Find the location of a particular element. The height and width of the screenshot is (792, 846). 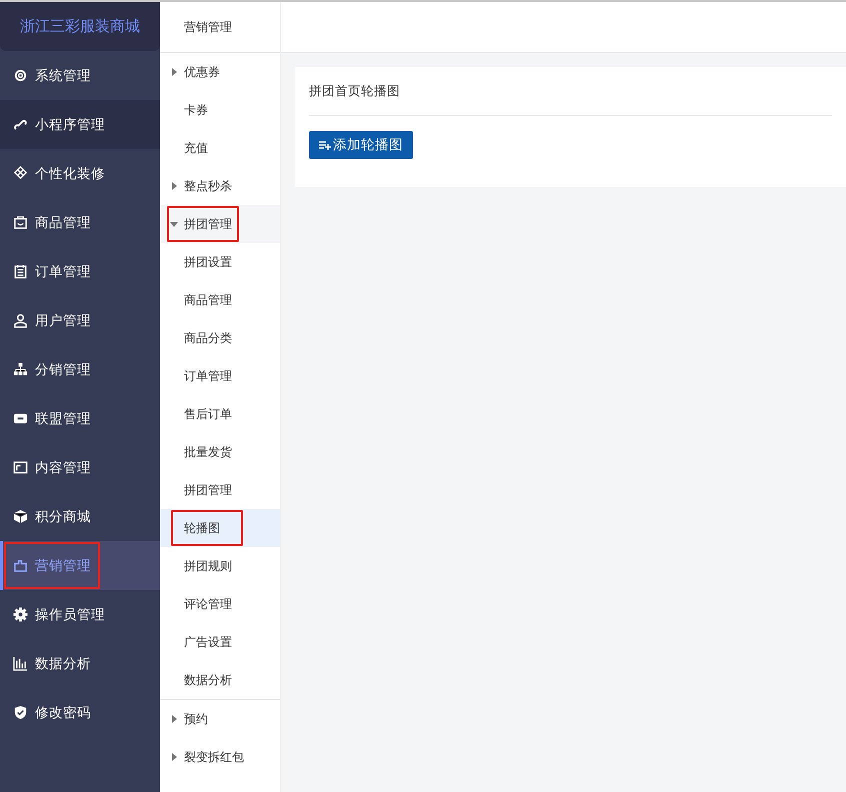

sidebar-item: 系统管理 is located at coordinates (52, 75).